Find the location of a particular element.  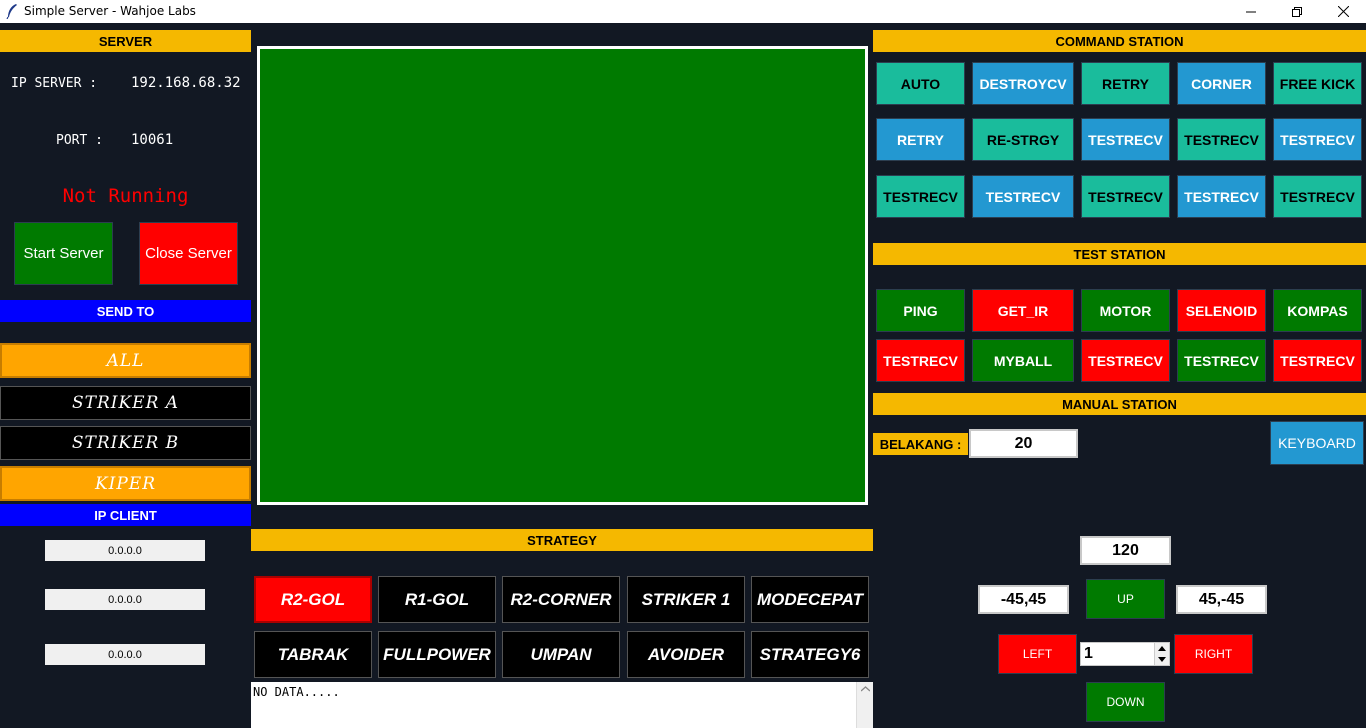

test-ping-button: PING is located at coordinates (920, 310).